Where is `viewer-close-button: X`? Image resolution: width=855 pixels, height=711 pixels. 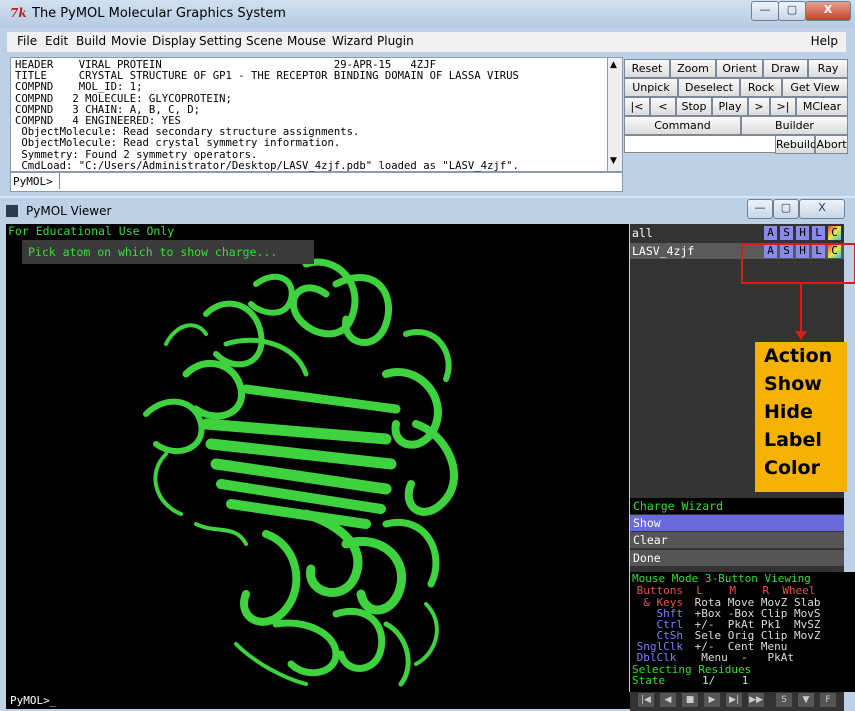
viewer-close-button: X is located at coordinates (822, 209).